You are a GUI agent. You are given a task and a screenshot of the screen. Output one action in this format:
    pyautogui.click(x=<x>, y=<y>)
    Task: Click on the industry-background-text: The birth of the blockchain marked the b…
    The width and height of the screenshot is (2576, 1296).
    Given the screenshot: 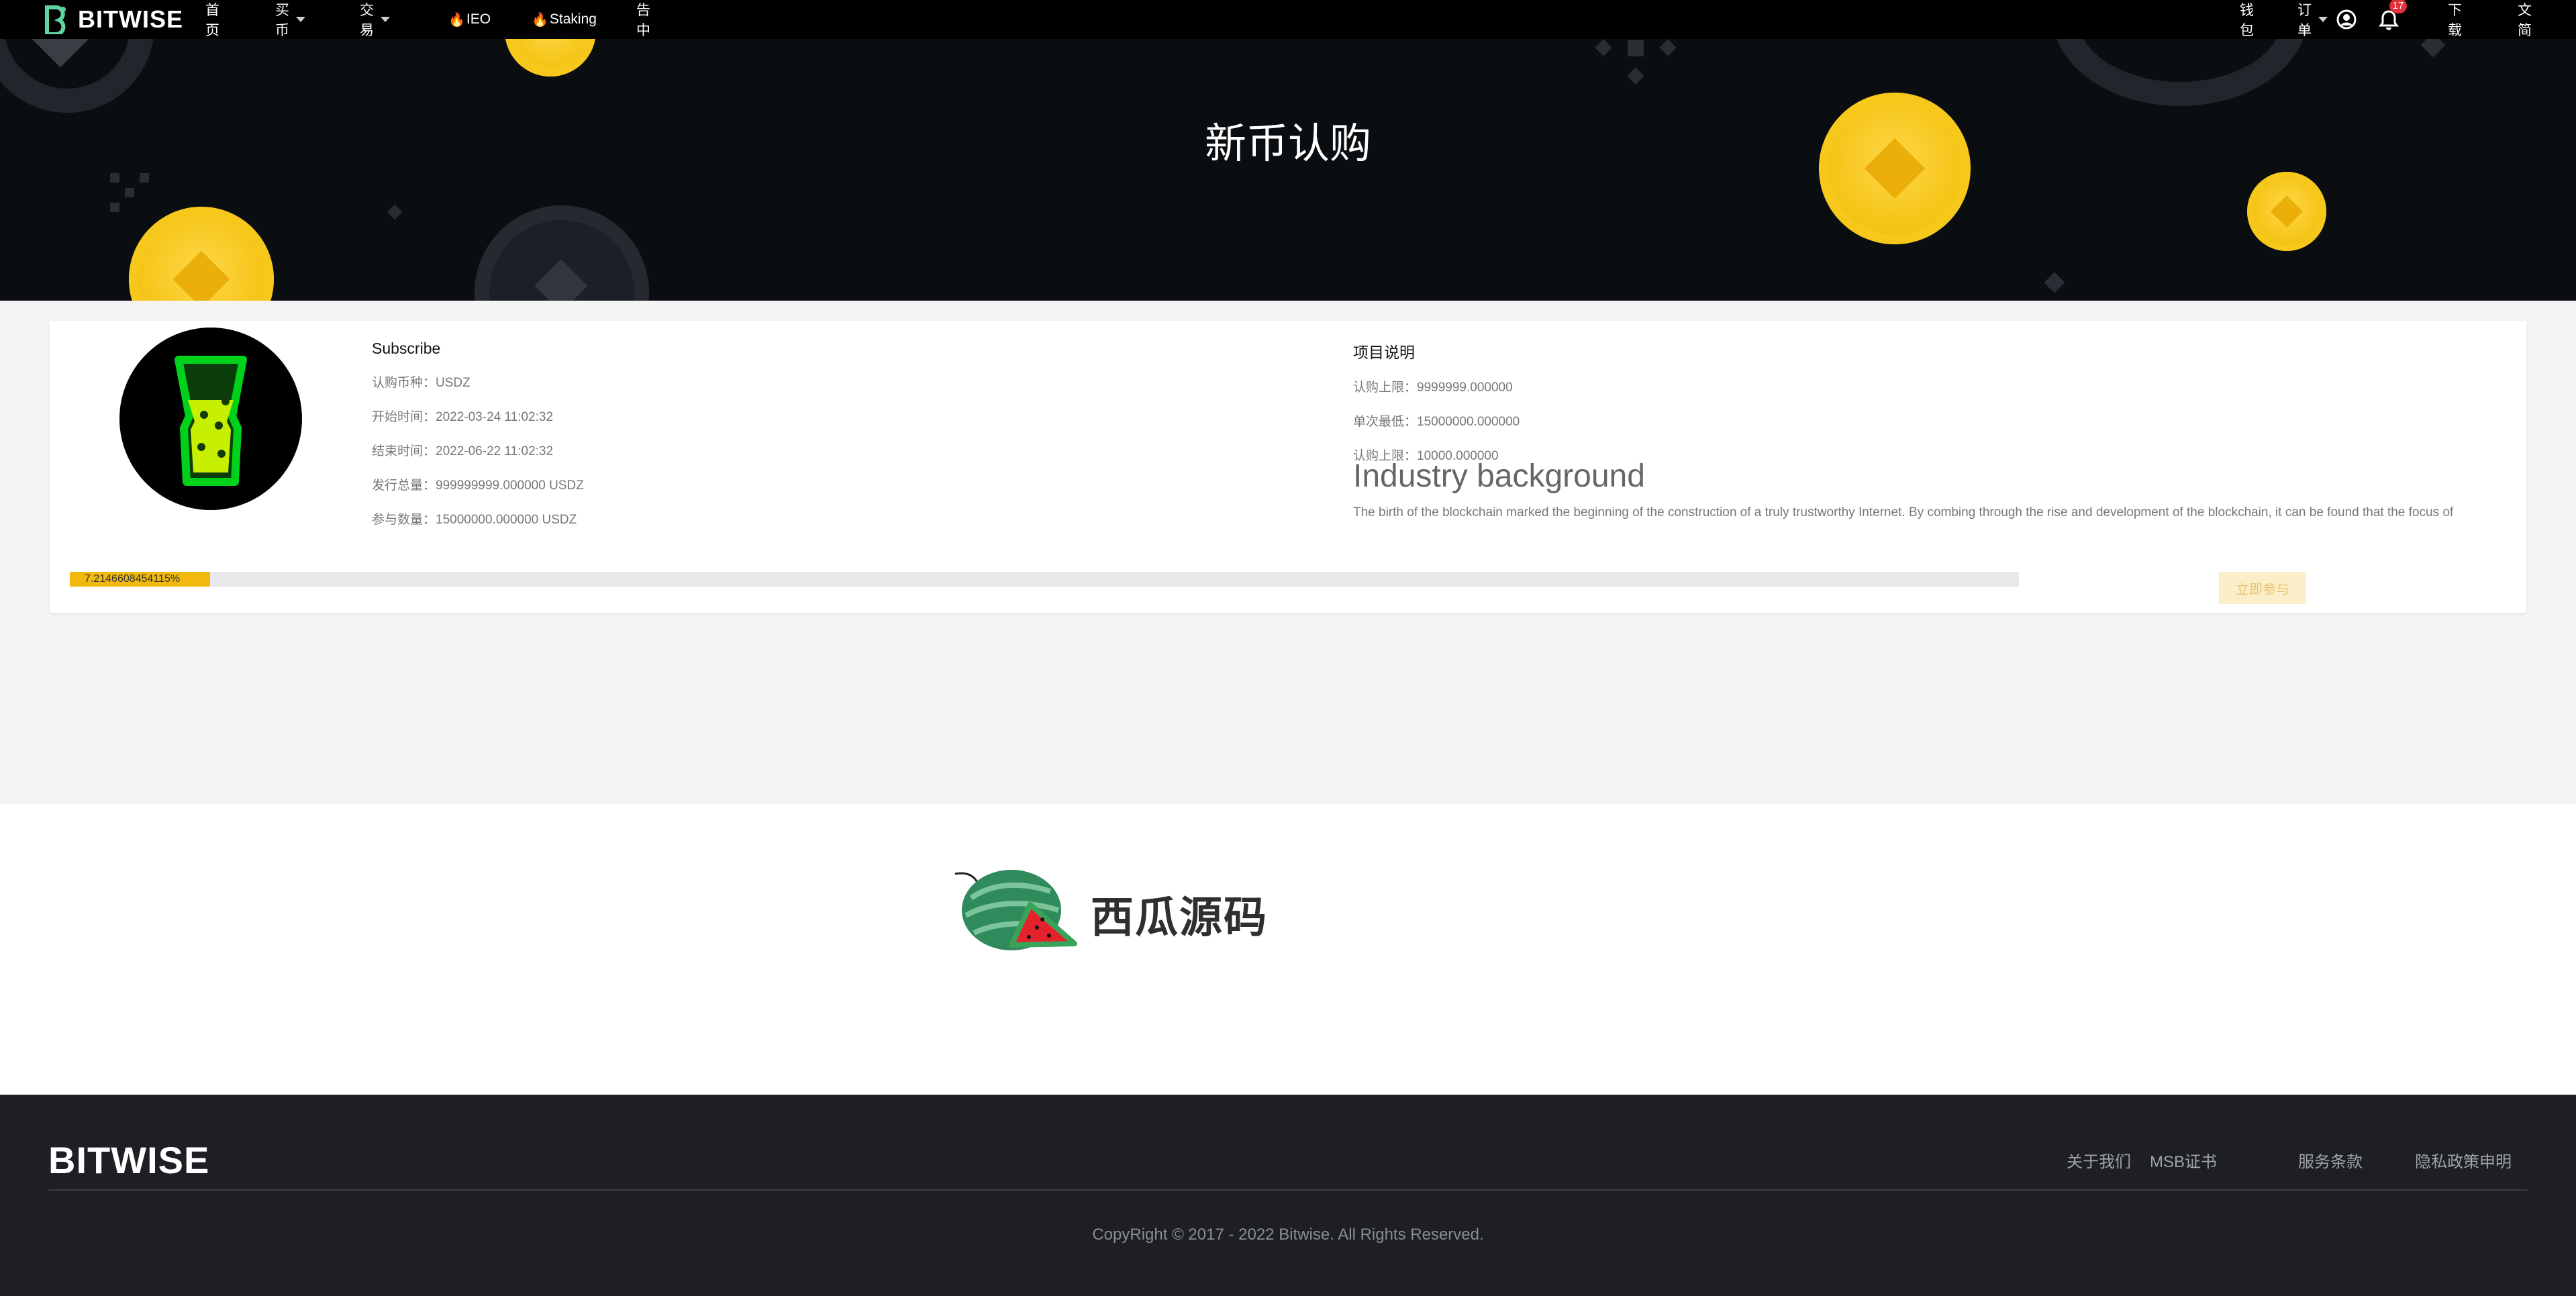 What is the action you would take?
    pyautogui.click(x=1903, y=512)
    